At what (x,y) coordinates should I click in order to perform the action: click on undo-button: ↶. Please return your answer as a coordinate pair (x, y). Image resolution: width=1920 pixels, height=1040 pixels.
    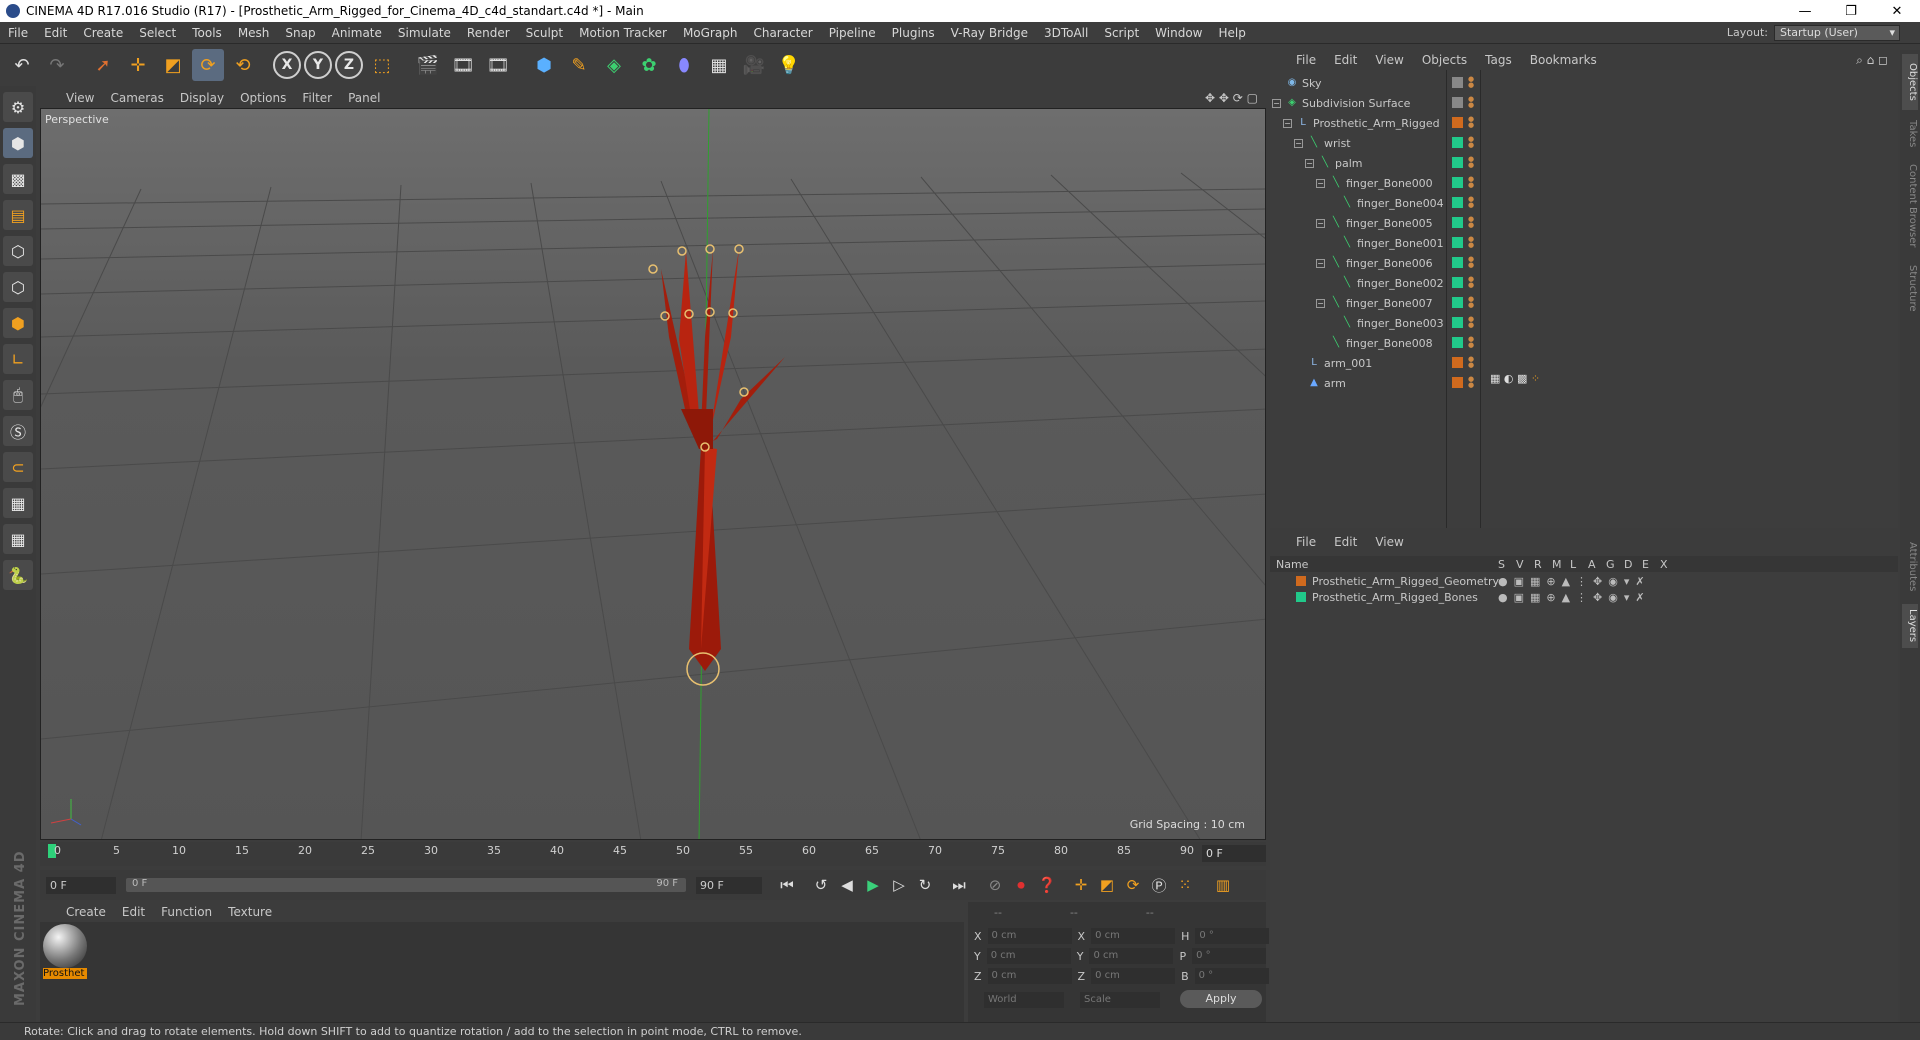
    Looking at the image, I should click on (22, 65).